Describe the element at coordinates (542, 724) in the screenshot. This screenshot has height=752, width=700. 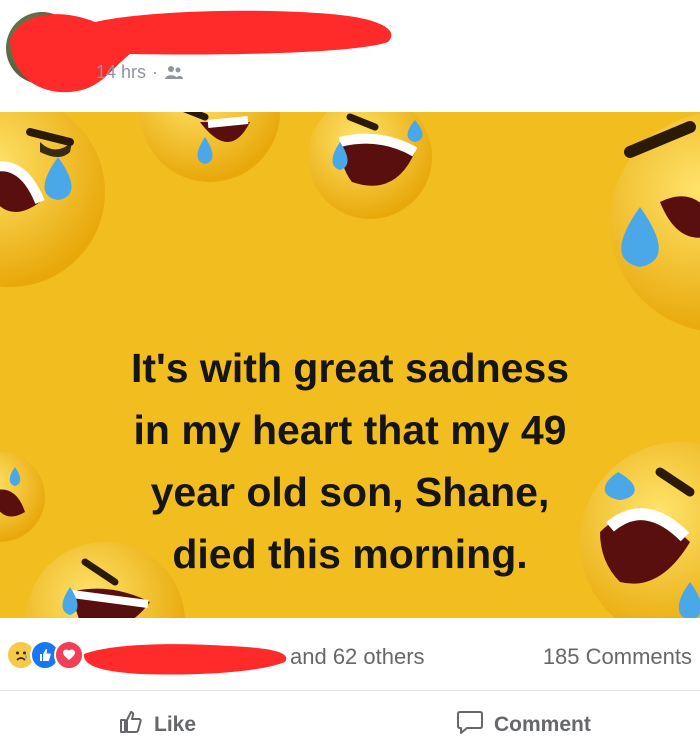
I see `comment-label: Comment` at that location.